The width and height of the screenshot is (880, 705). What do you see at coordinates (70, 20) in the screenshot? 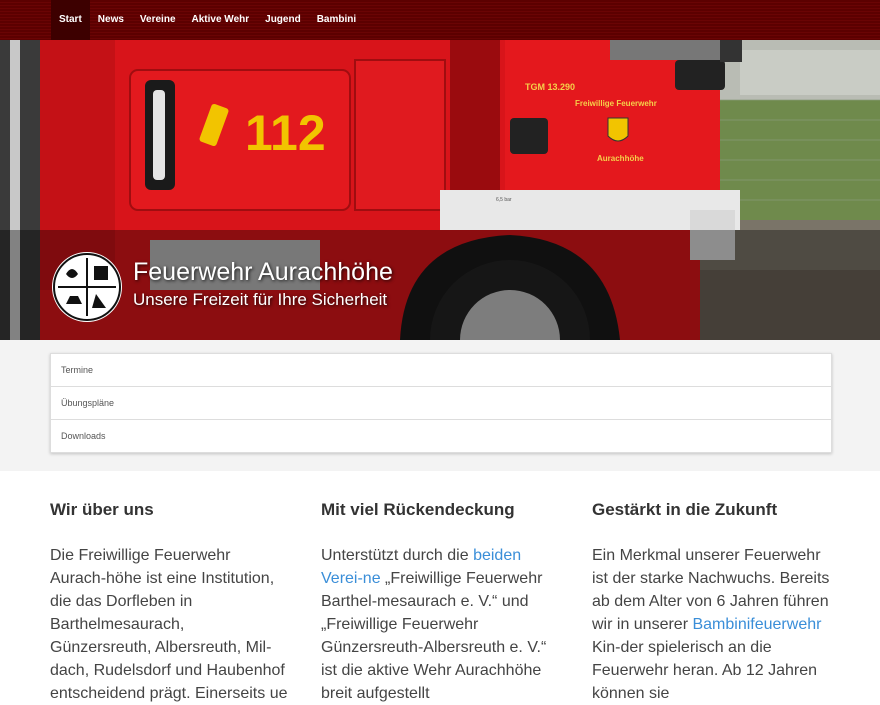
I see `nav-start: Start` at bounding box center [70, 20].